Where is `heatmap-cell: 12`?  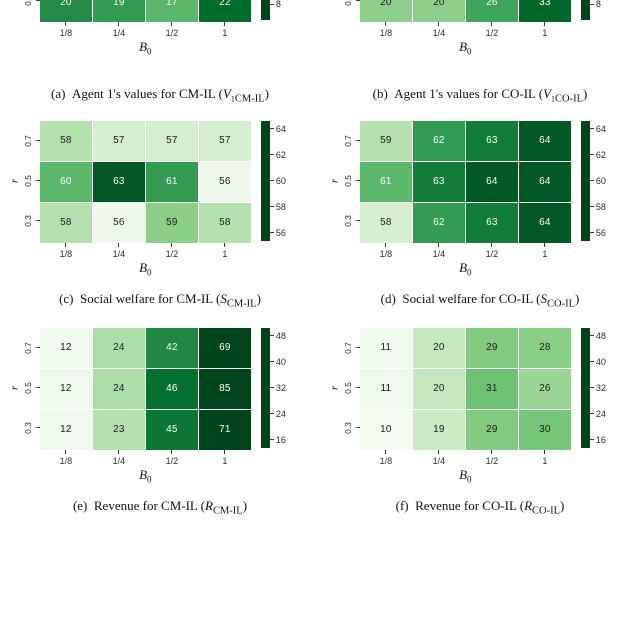 heatmap-cell: 12 is located at coordinates (65, 347).